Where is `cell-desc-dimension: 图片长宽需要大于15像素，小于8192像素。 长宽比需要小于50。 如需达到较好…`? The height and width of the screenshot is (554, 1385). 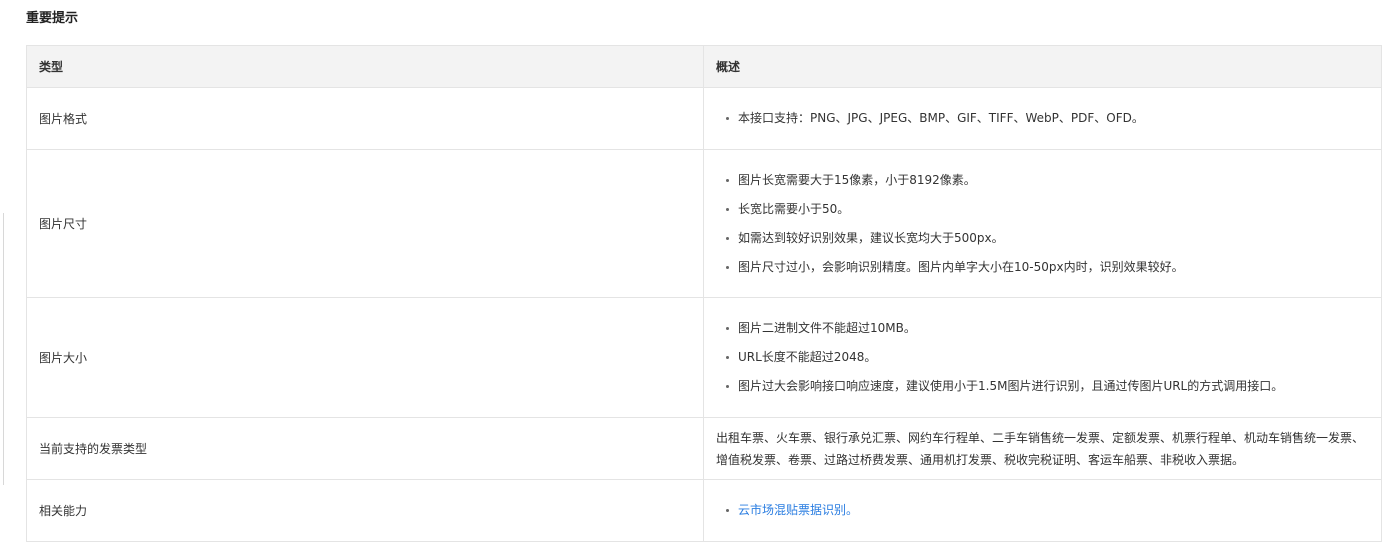
cell-desc-dimension: 图片长宽需要大于15像素，小于8192像素。 长宽比需要小于50。 如需达到较好… is located at coordinates (1042, 223).